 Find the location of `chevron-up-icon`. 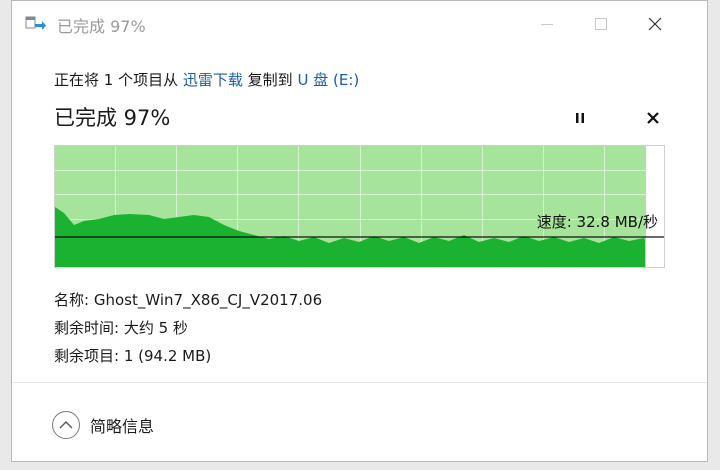

chevron-up-icon is located at coordinates (66, 425).